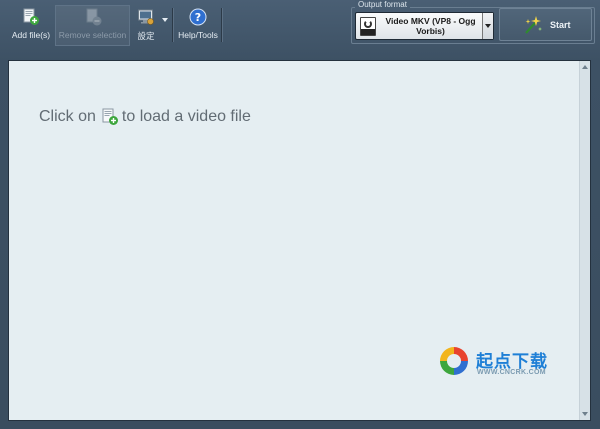 The width and height of the screenshot is (600, 429). What do you see at coordinates (146, 26) in the screenshot?
I see `settings-button: 設定` at bounding box center [146, 26].